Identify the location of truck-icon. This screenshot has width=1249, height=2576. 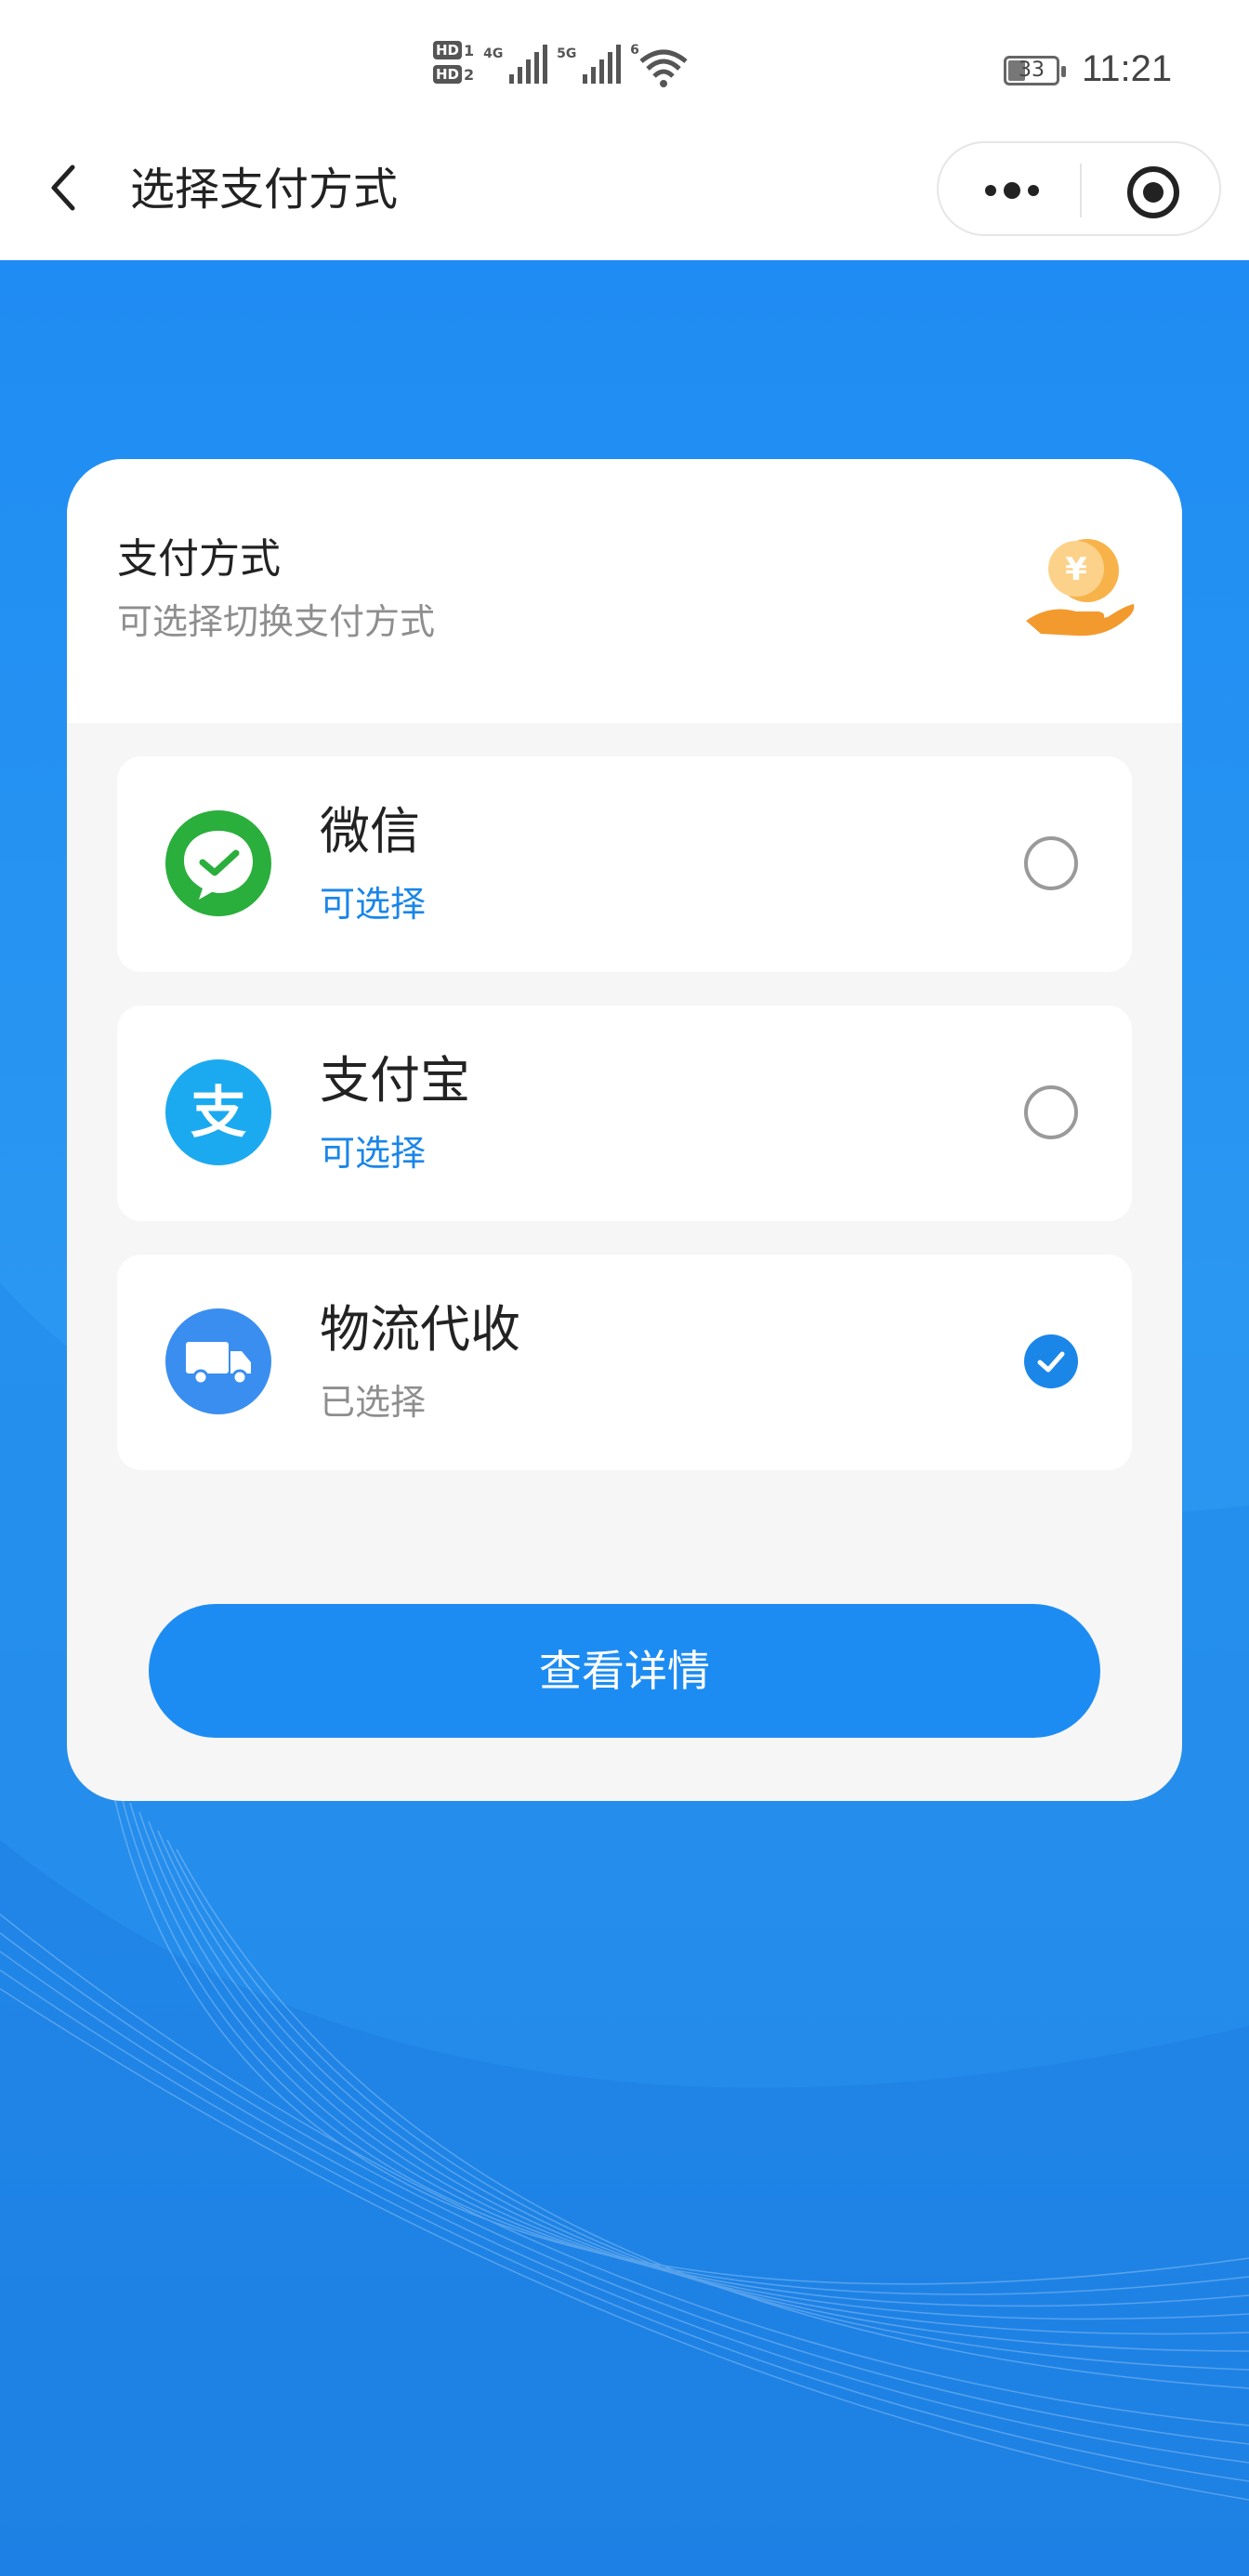
(218, 1361).